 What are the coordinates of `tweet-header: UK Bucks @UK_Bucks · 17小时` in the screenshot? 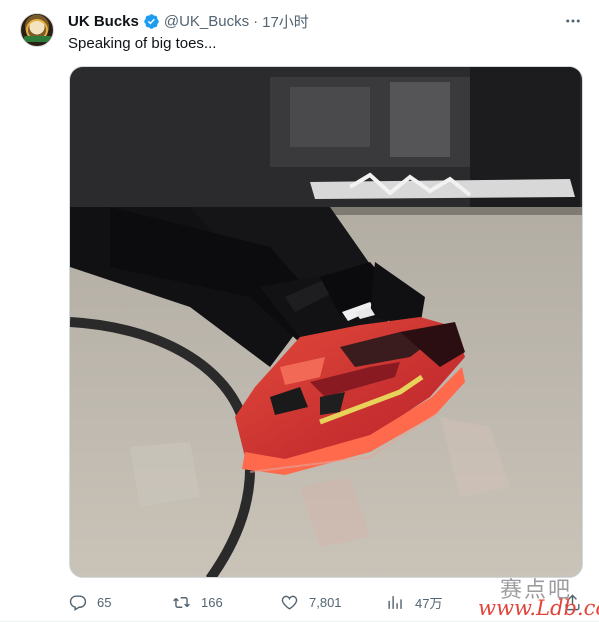 It's located at (188, 21).